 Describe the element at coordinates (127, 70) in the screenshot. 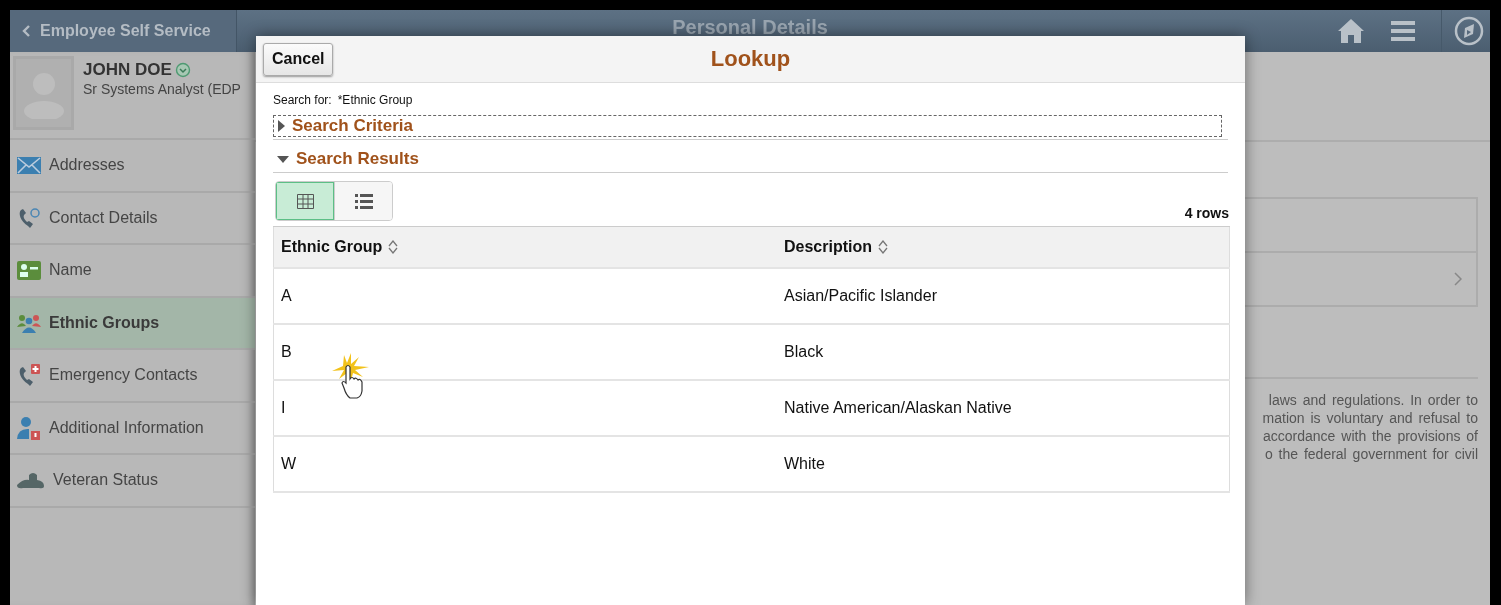

I see `employee-name: JOHN DOE` at that location.